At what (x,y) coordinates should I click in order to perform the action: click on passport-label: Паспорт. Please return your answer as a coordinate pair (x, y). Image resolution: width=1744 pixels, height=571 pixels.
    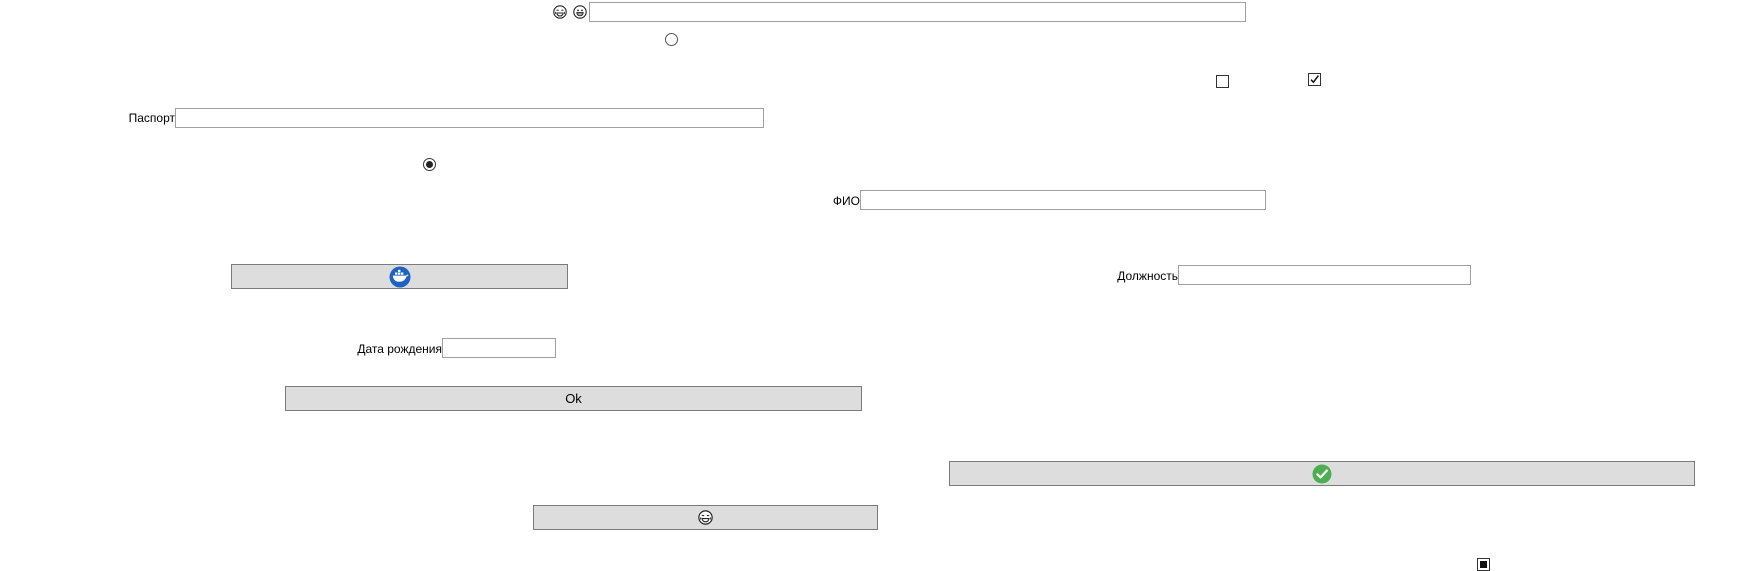
    Looking at the image, I should click on (151, 118).